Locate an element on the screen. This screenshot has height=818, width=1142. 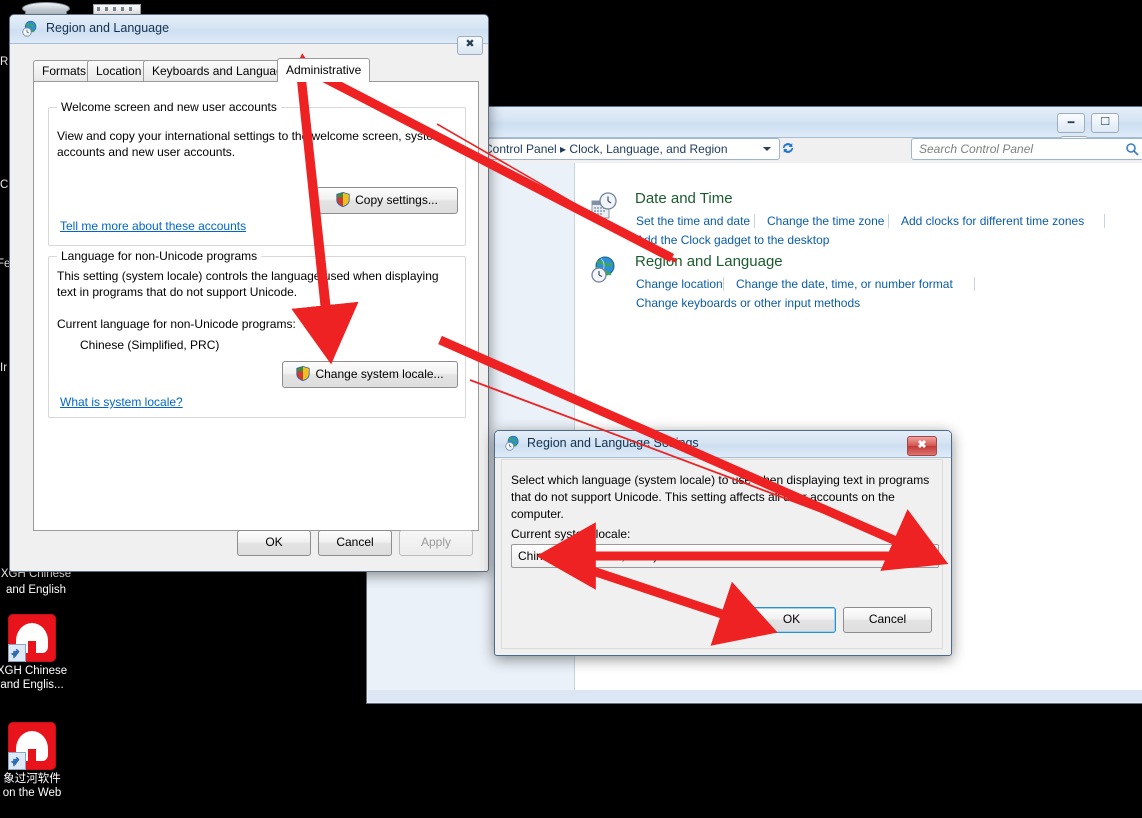
tab-location: Location is located at coordinates (119, 71).